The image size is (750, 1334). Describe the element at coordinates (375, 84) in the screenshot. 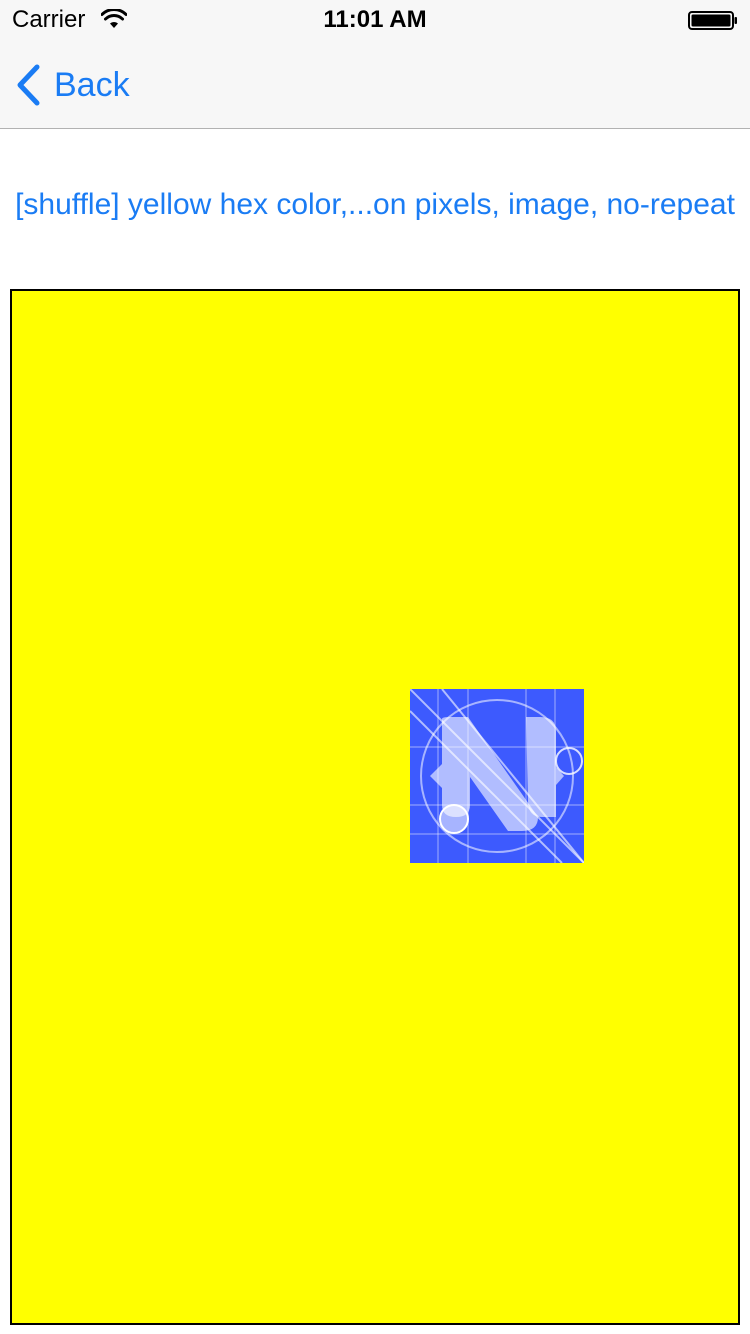

I see `navigation-bar: Back` at that location.